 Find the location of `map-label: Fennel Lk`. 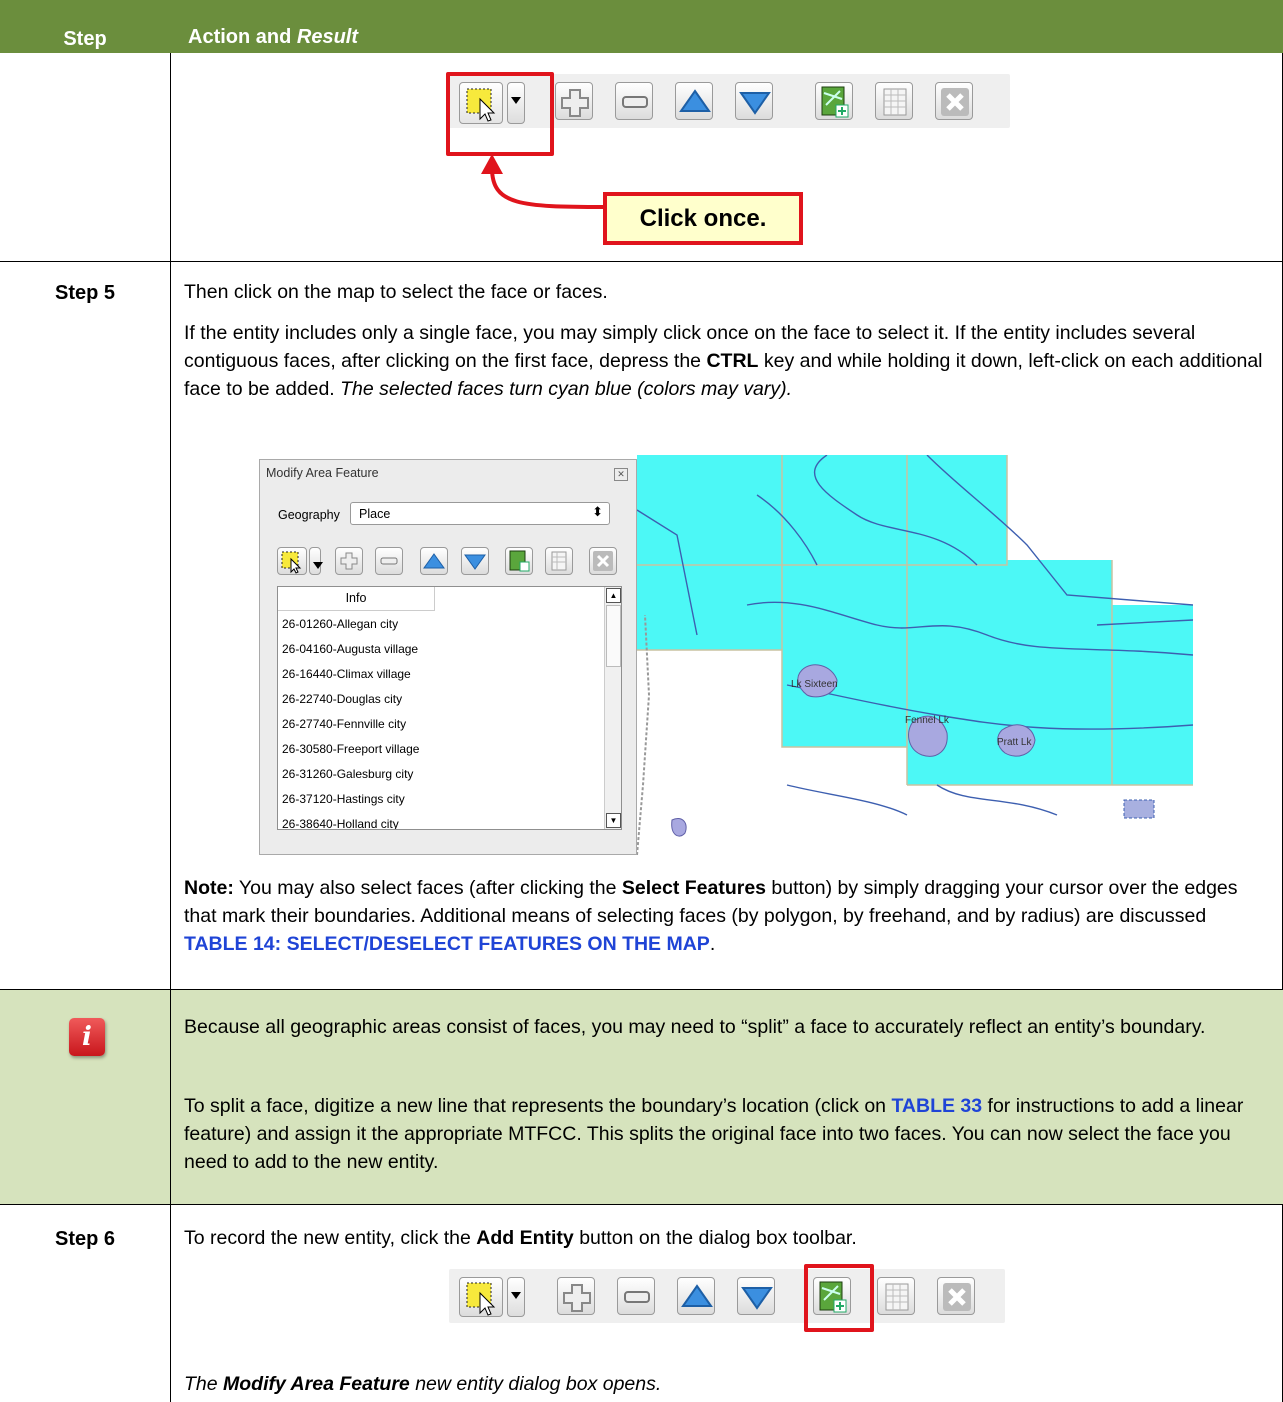

map-label: Fennel Lk is located at coordinates (927, 720).